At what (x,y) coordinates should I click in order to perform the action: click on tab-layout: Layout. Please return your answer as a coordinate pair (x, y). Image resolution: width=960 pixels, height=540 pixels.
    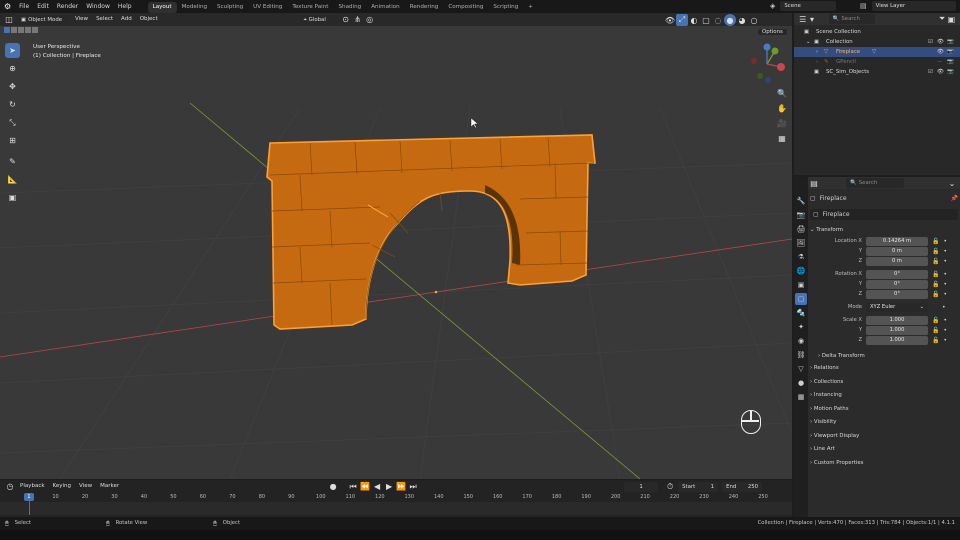
    Looking at the image, I should click on (162, 7).